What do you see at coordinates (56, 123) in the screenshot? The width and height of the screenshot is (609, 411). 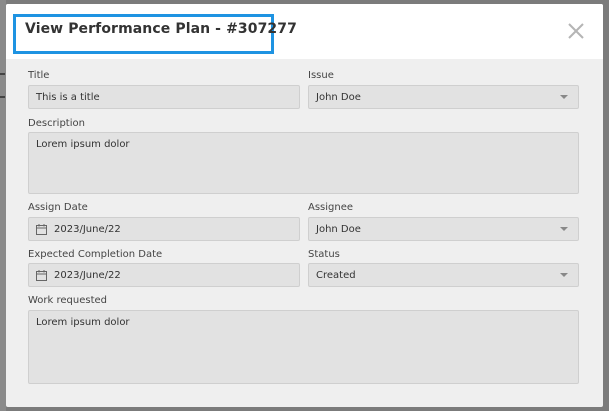 I see `description-label: Description` at bounding box center [56, 123].